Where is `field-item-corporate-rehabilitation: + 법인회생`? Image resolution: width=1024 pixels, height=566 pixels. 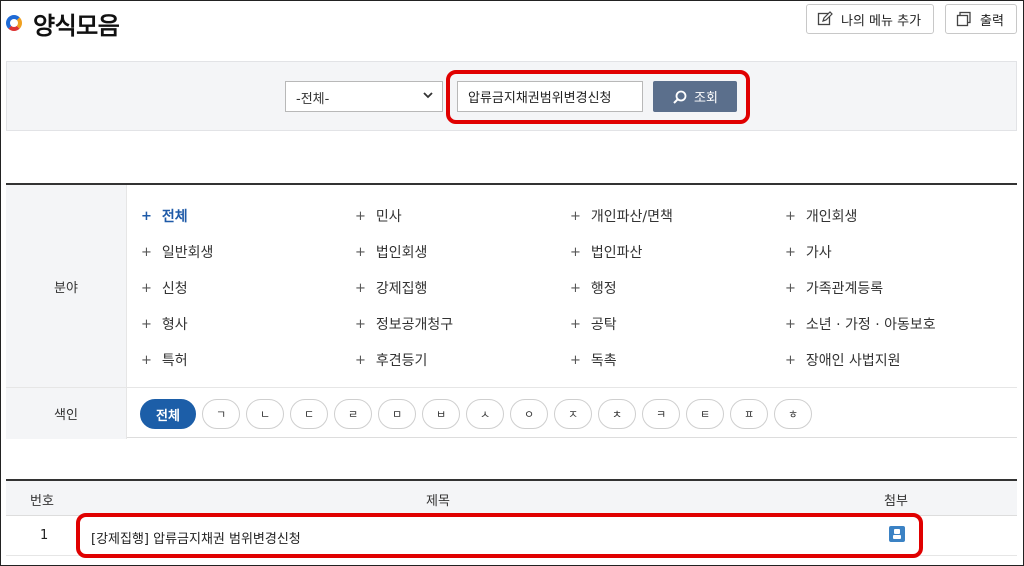 field-item-corporate-rehabilitation: + 법인회생 is located at coordinates (391, 252).